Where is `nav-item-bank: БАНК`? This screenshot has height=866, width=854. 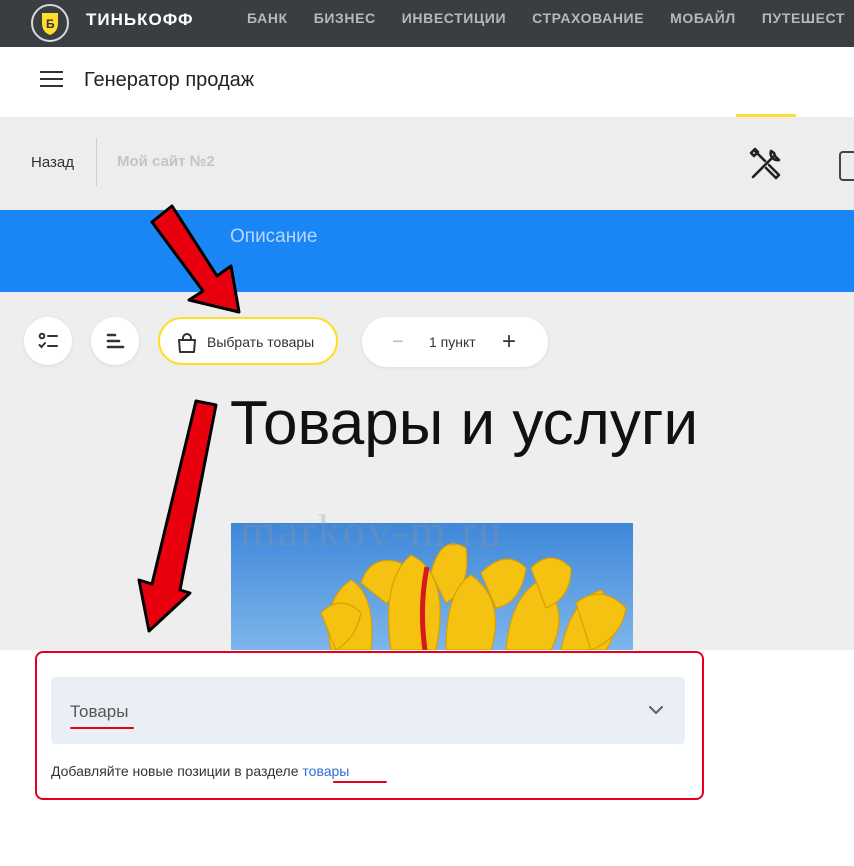
nav-item-bank: БАНК is located at coordinates (267, 18).